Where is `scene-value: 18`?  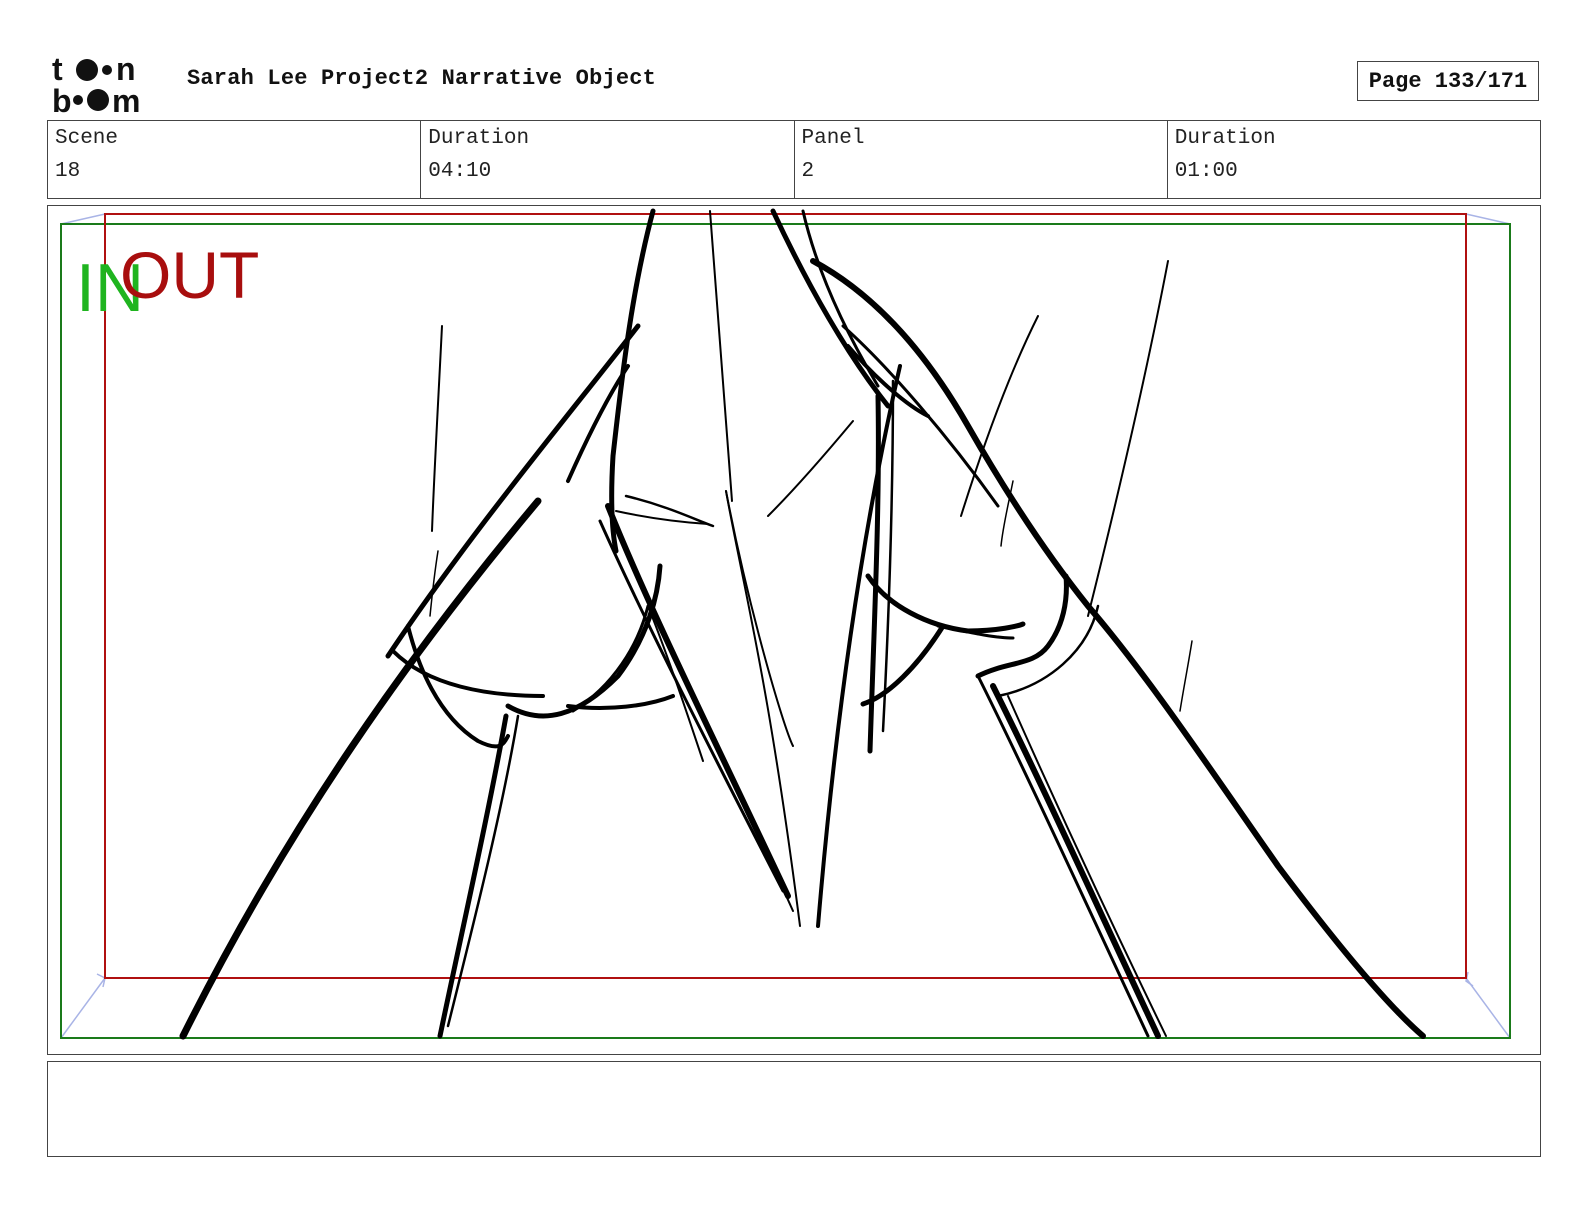
scene-value: 18 is located at coordinates (68, 171).